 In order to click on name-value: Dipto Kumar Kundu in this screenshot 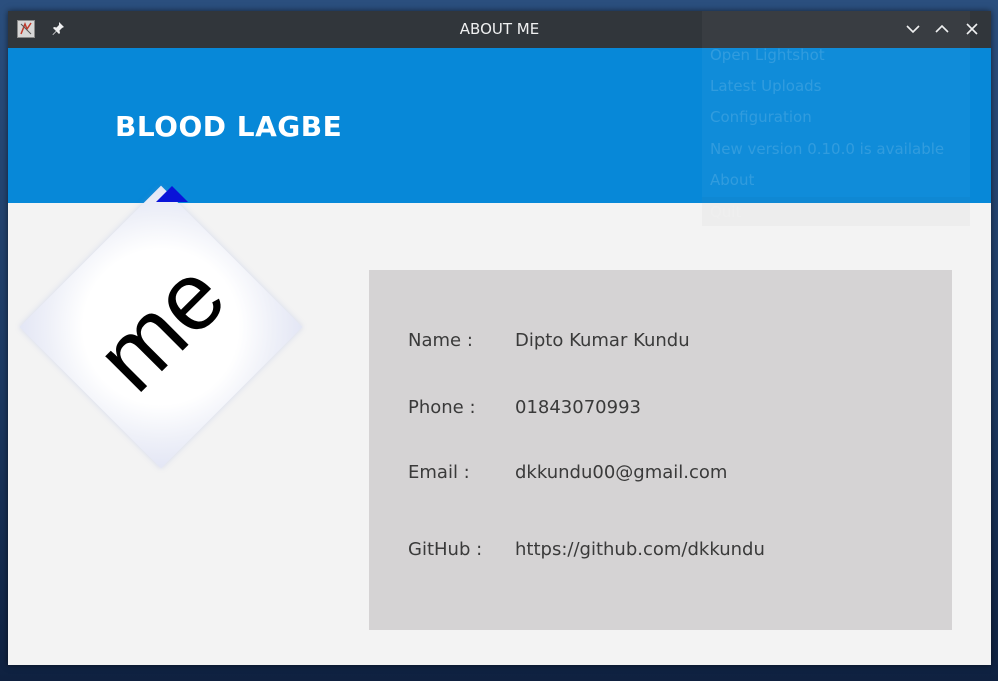, I will do `click(602, 340)`.